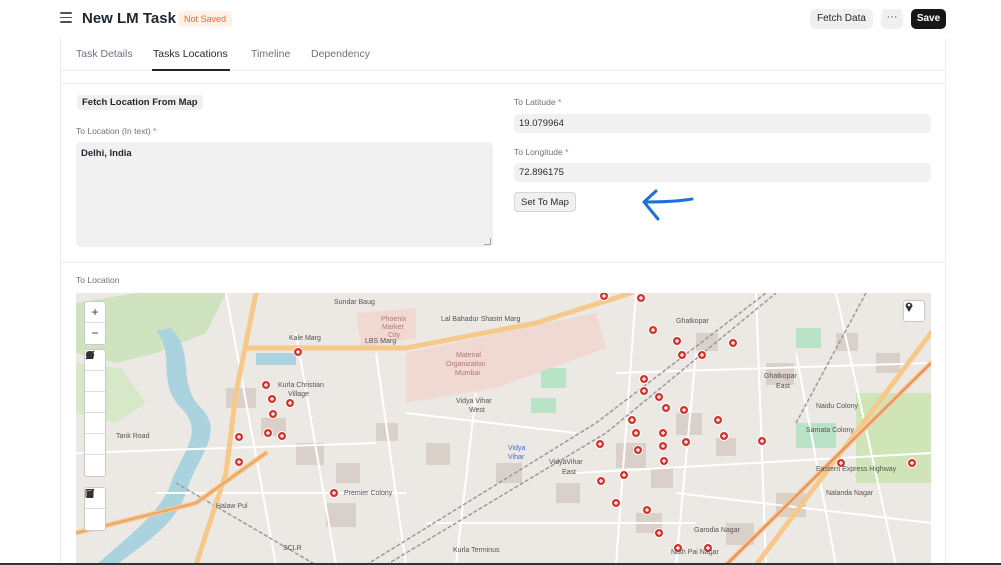 Image resolution: width=1001 pixels, height=565 pixels. What do you see at coordinates (474, 401) in the screenshot?
I see `map-label: Vidya Vihar` at bounding box center [474, 401].